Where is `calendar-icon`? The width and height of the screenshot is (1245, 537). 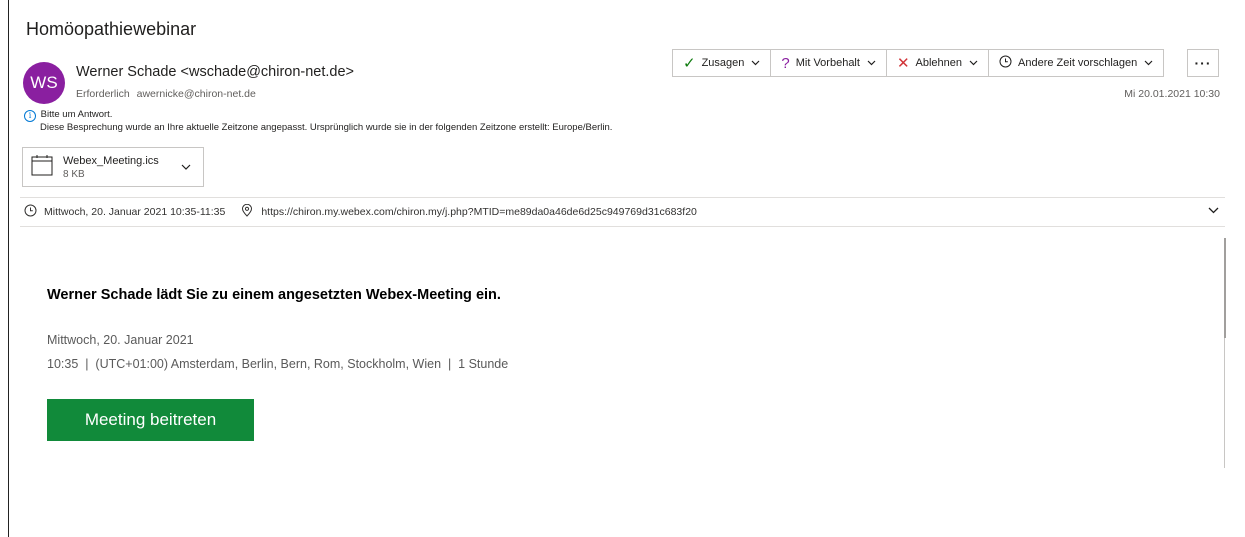
calendar-icon is located at coordinates (38, 167).